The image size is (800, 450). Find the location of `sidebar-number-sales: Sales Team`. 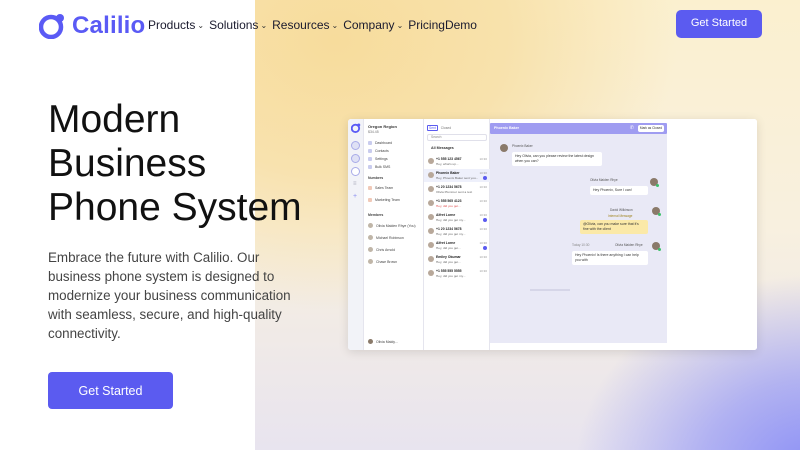

sidebar-number-sales: Sales Team is located at coordinates (380, 188).